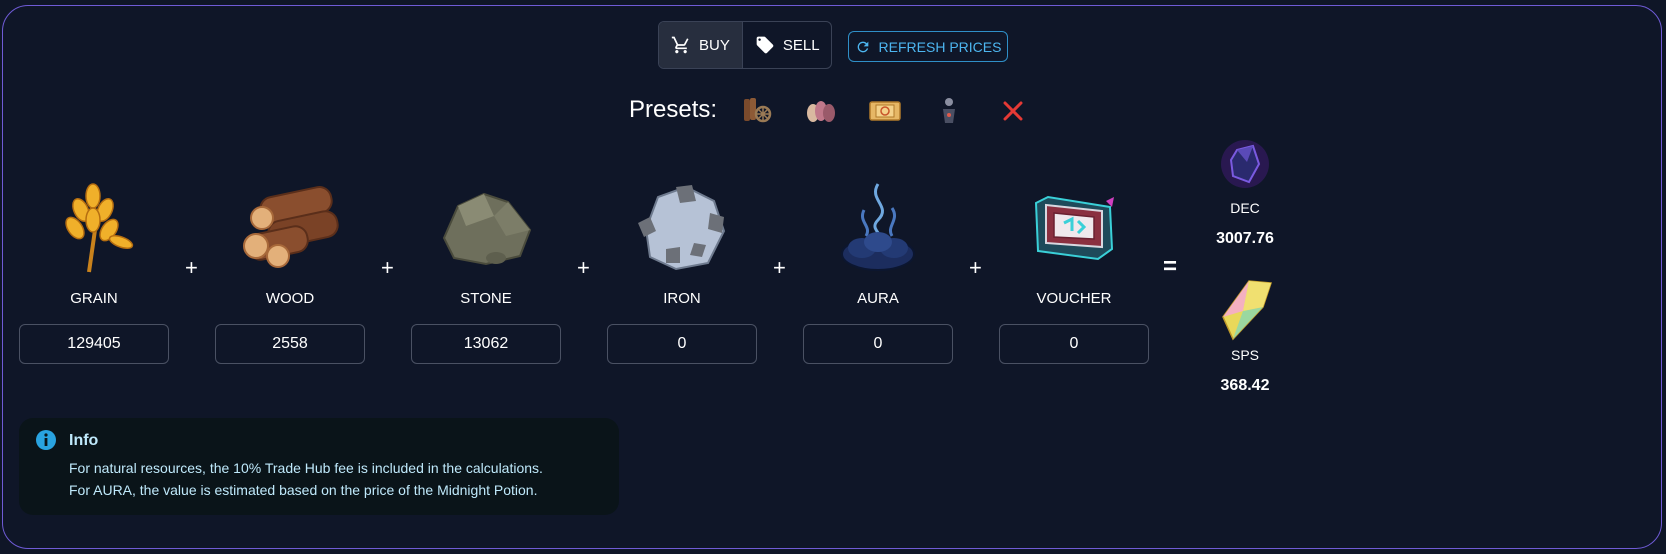  What do you see at coordinates (878, 344) in the screenshot?
I see `aura-input` at bounding box center [878, 344].